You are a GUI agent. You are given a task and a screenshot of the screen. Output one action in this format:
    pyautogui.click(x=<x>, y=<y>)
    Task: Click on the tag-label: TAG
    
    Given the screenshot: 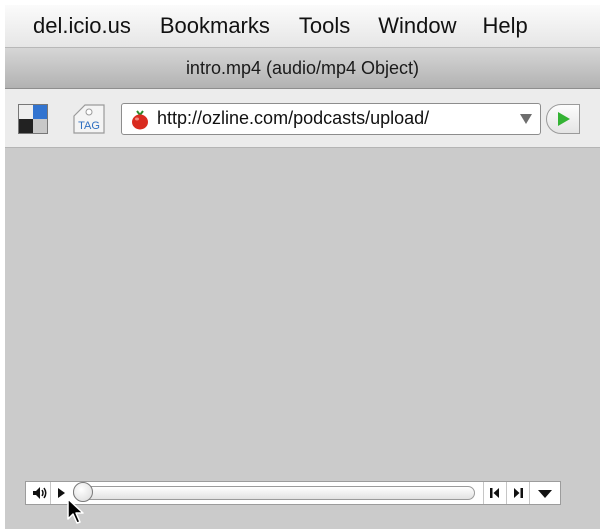 What is the action you would take?
    pyautogui.click(x=89, y=126)
    